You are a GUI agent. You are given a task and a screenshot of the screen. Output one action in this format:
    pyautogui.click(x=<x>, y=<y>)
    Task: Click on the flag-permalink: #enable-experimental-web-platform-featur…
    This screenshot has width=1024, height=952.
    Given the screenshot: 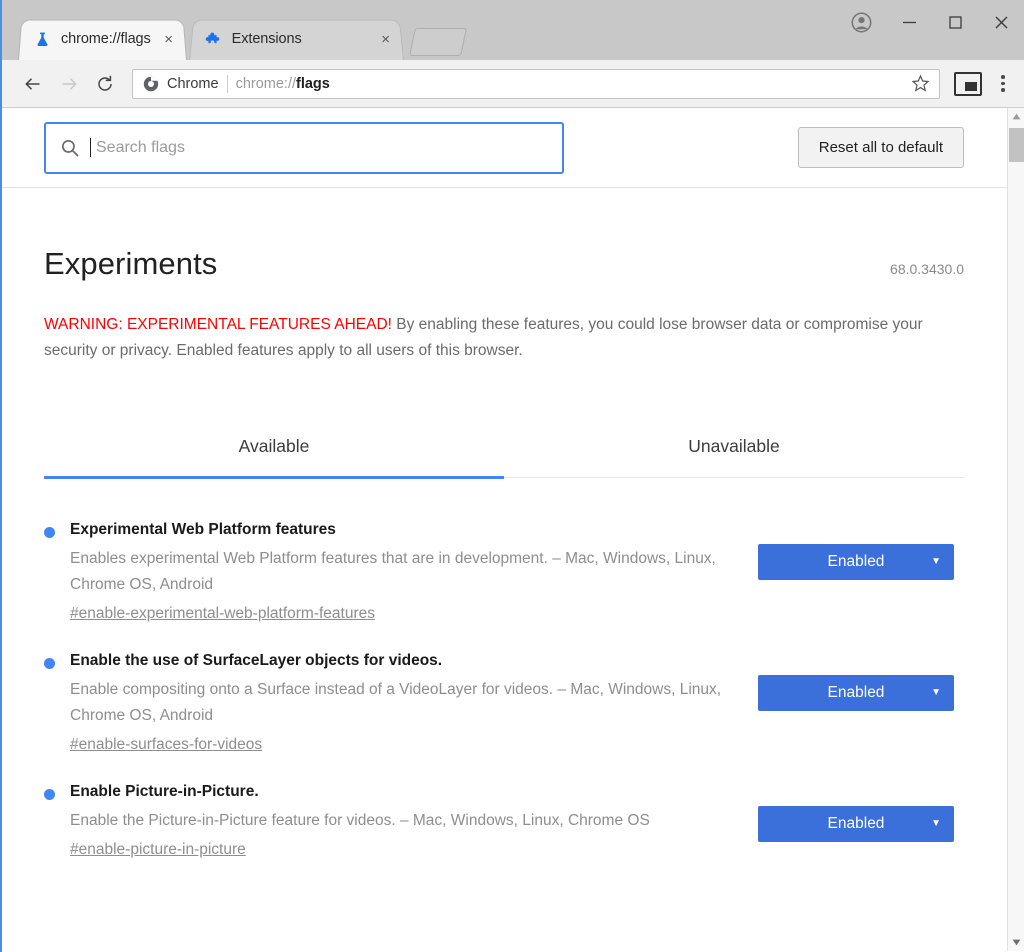 What is the action you would take?
    pyautogui.click(x=222, y=614)
    